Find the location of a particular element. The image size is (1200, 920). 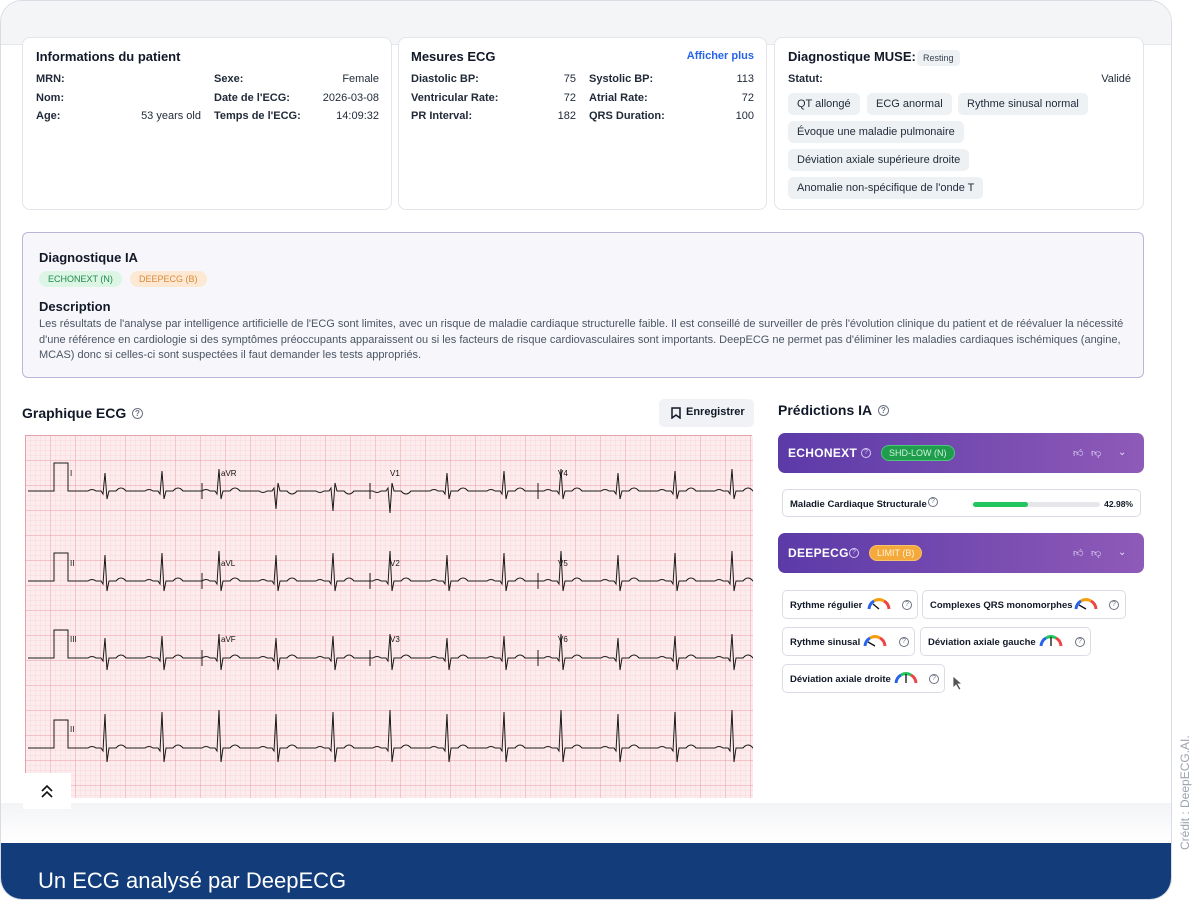

structural-disease-progress-track is located at coordinates (1036, 504).